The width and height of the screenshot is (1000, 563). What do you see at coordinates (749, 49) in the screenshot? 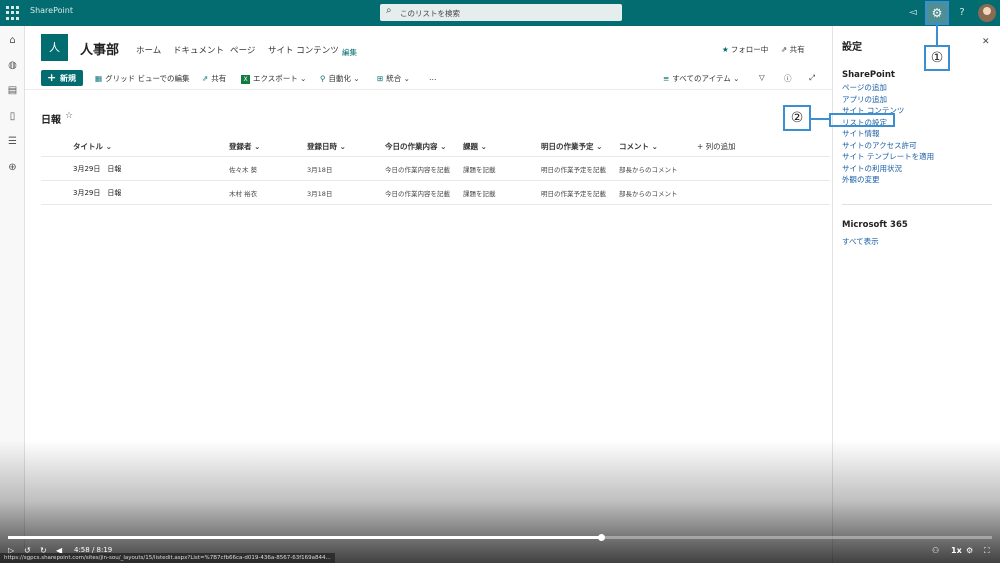
I see `follow-label: フォロー中` at bounding box center [749, 49].